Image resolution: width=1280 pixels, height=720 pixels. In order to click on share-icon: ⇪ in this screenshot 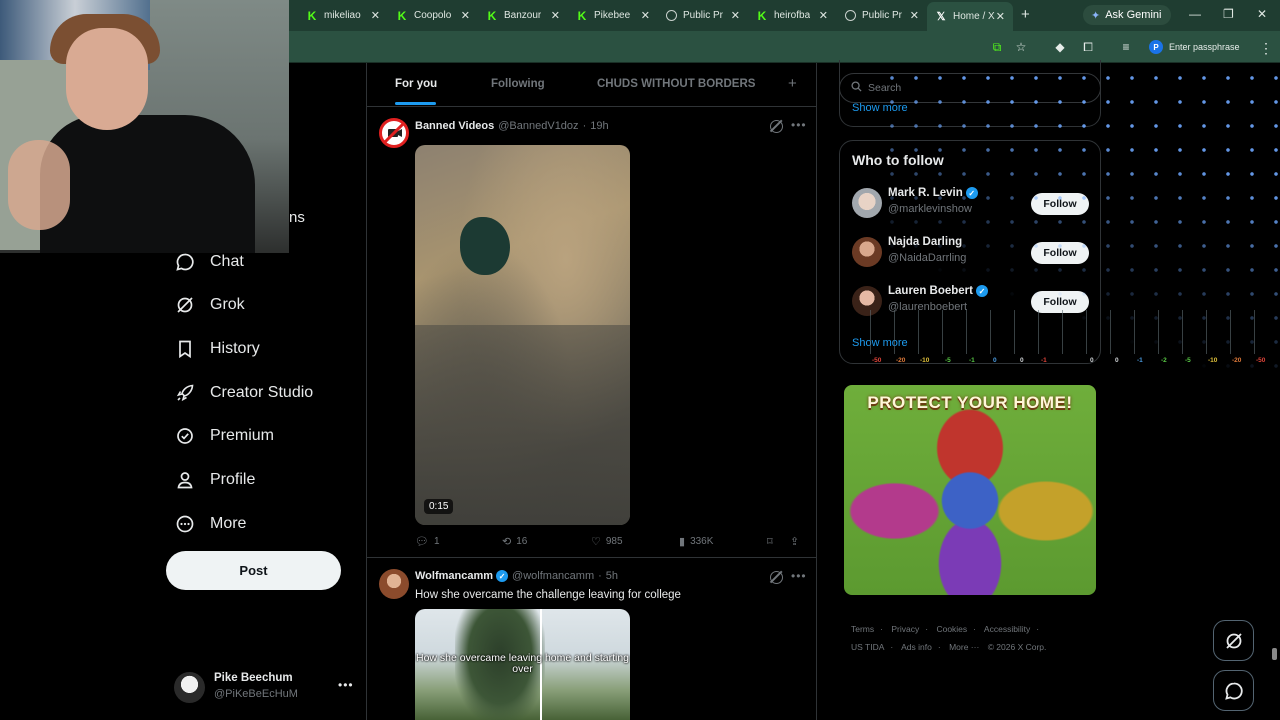, I will do `click(795, 542)`.